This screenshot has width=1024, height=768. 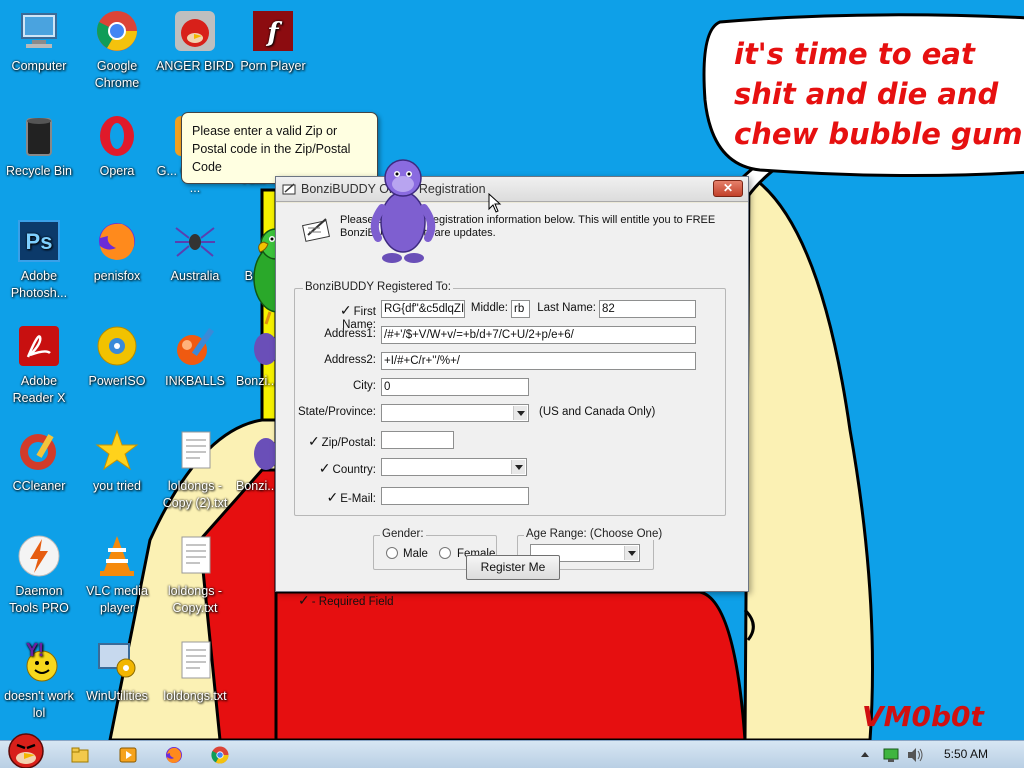 What do you see at coordinates (195, 251) in the screenshot?
I see `desktop-icon-australia: Australia` at bounding box center [195, 251].